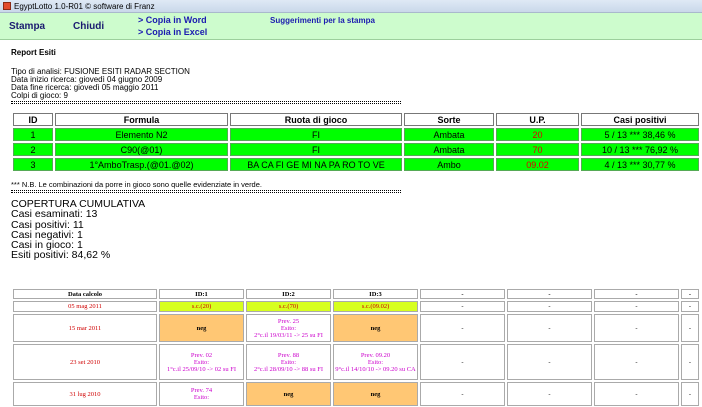 The width and height of the screenshot is (702, 407). I want to click on title-bar: EgyptLotto 1.0-R01 © software di Franz, so click(351, 6).